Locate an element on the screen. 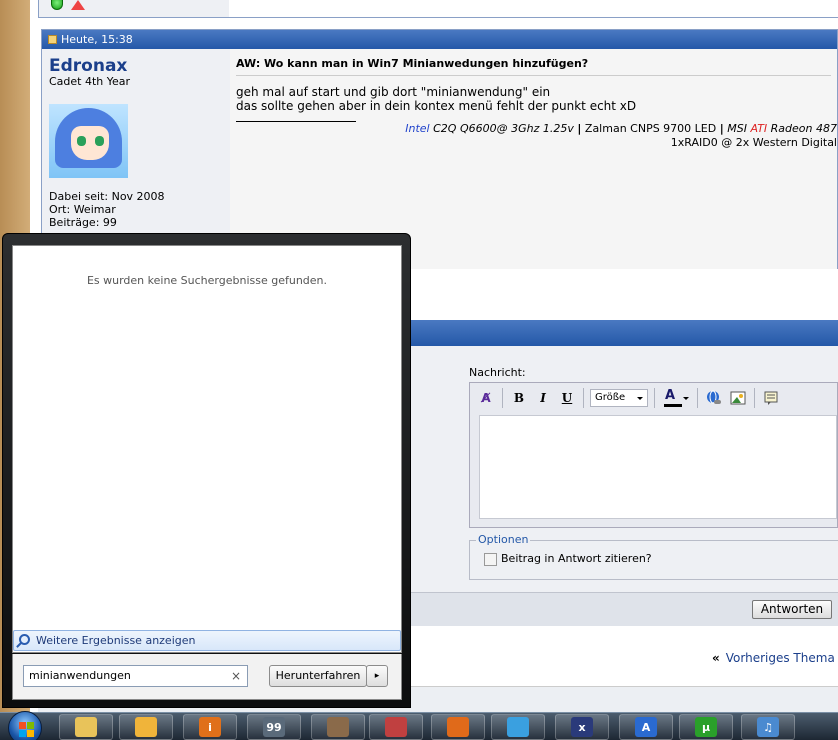  taskbar-item-paint is located at coordinates (396, 727).